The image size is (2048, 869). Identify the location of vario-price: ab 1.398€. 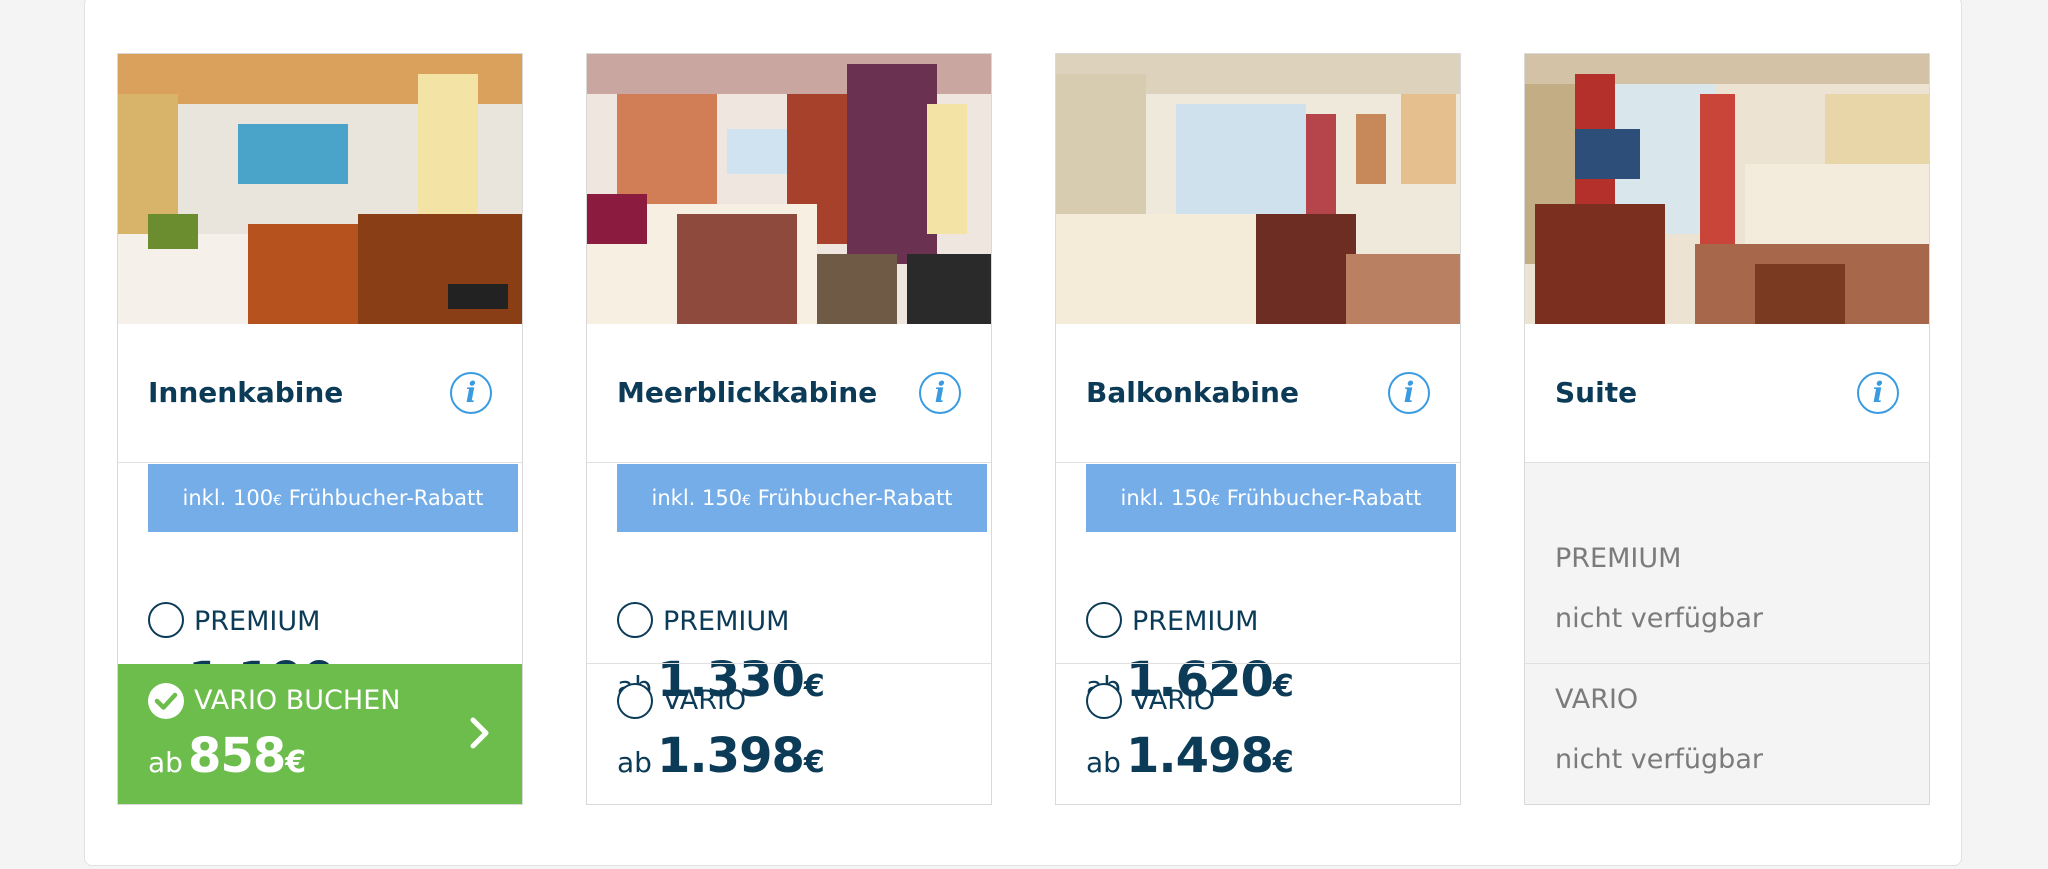
(721, 756).